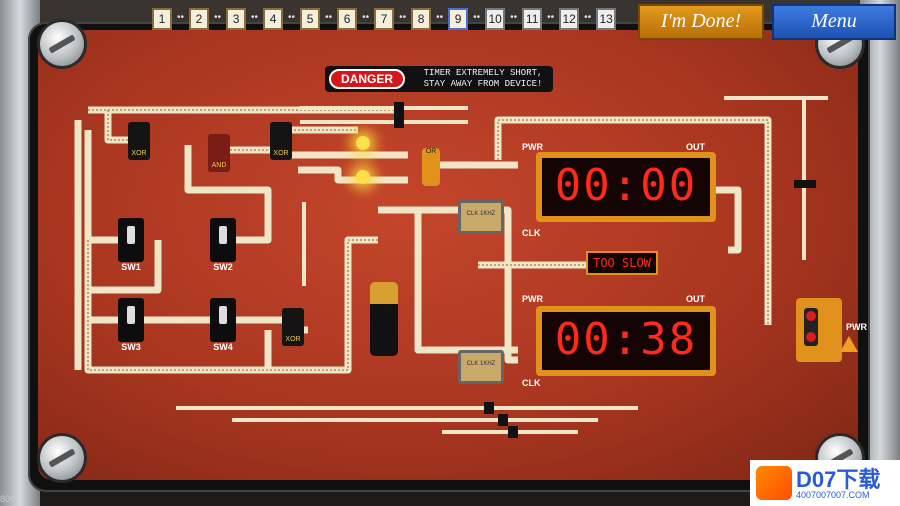 Image resolution: width=900 pixels, height=506 pixels. I want to click on watermark: D07下载 4007007007.COM, so click(825, 483).